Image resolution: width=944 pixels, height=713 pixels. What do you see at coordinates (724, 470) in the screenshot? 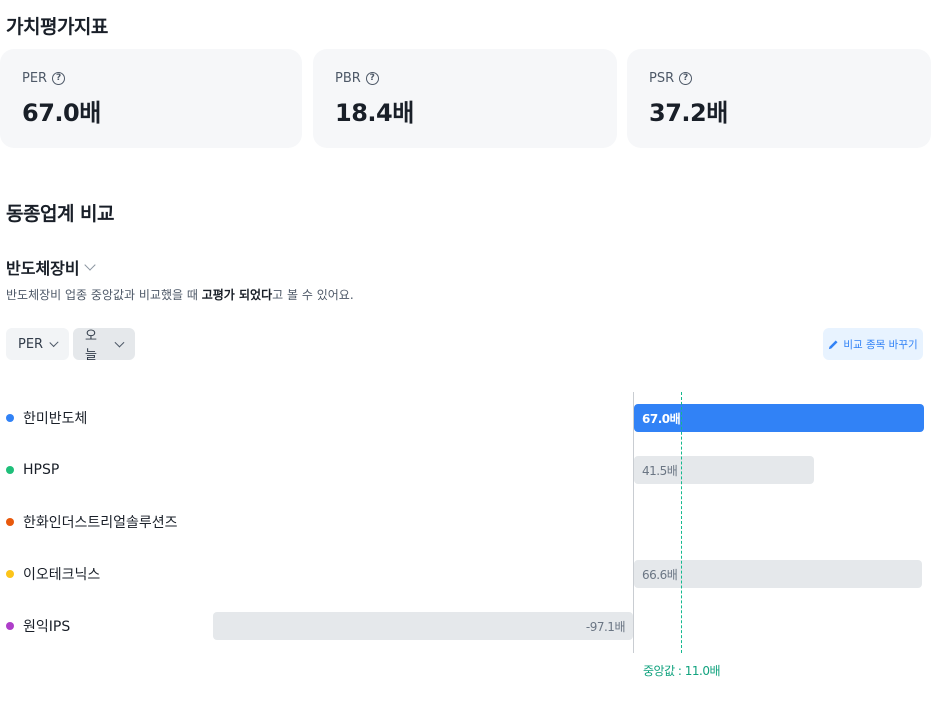
I see `value-bar: 41.5배` at bounding box center [724, 470].